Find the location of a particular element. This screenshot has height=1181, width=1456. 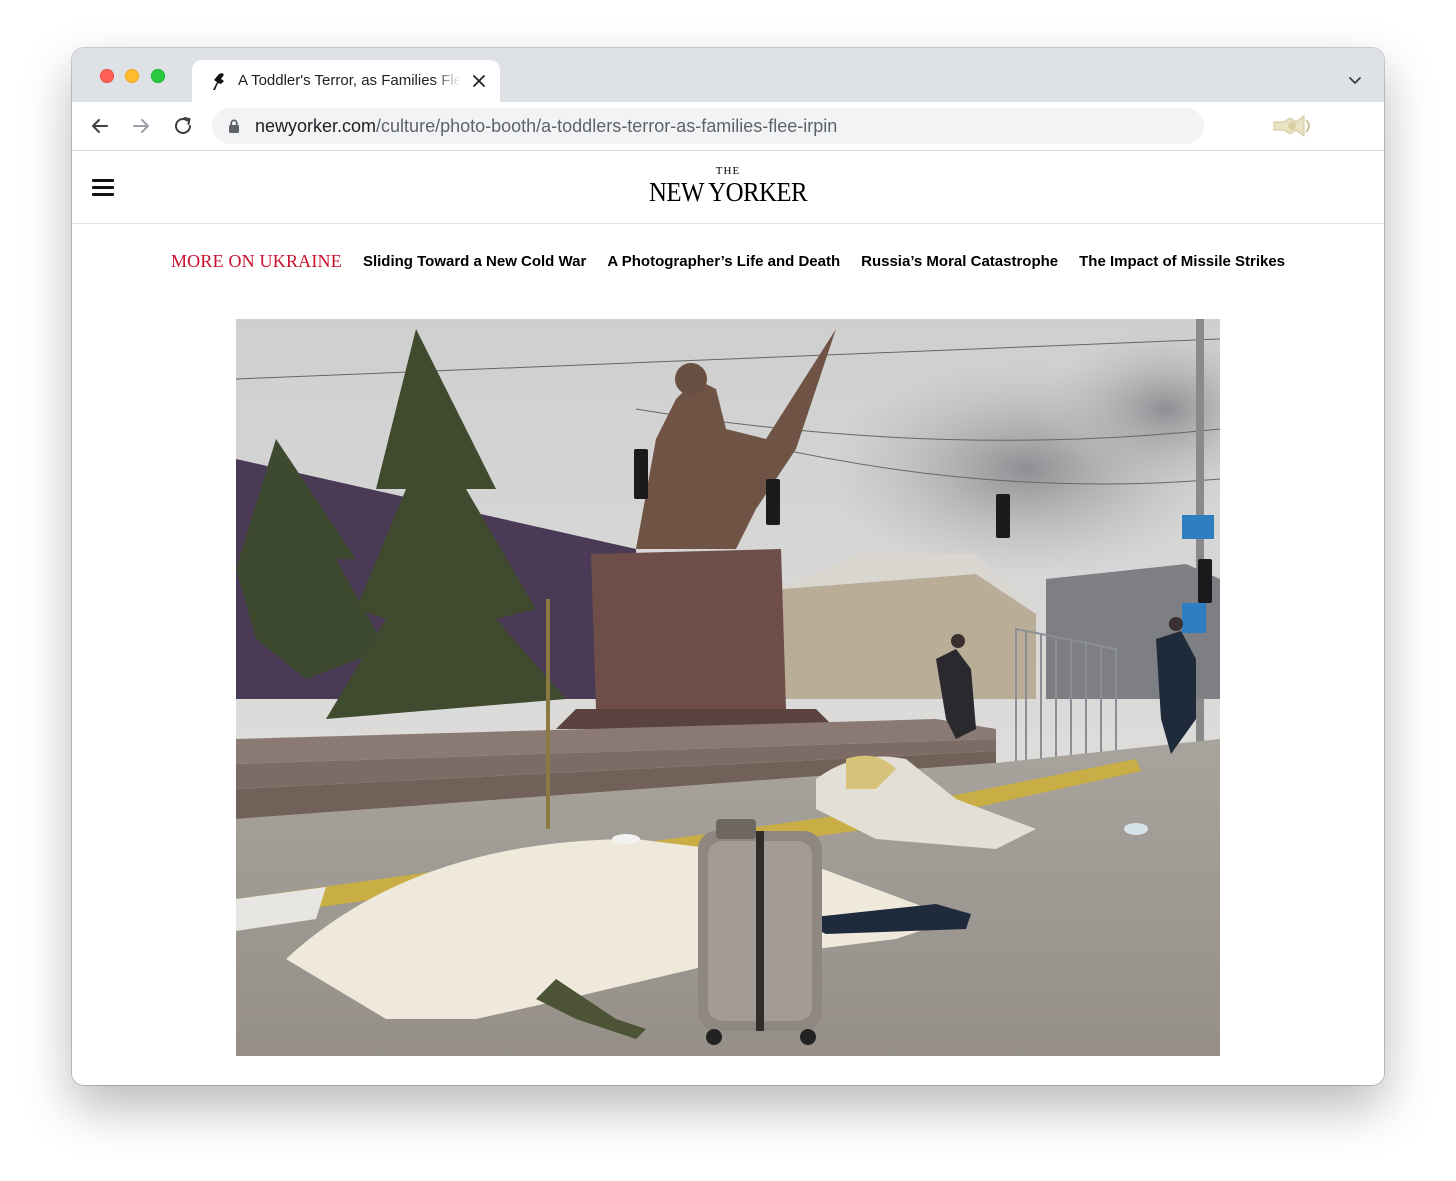

arrow-right-icon is located at coordinates (141, 126).